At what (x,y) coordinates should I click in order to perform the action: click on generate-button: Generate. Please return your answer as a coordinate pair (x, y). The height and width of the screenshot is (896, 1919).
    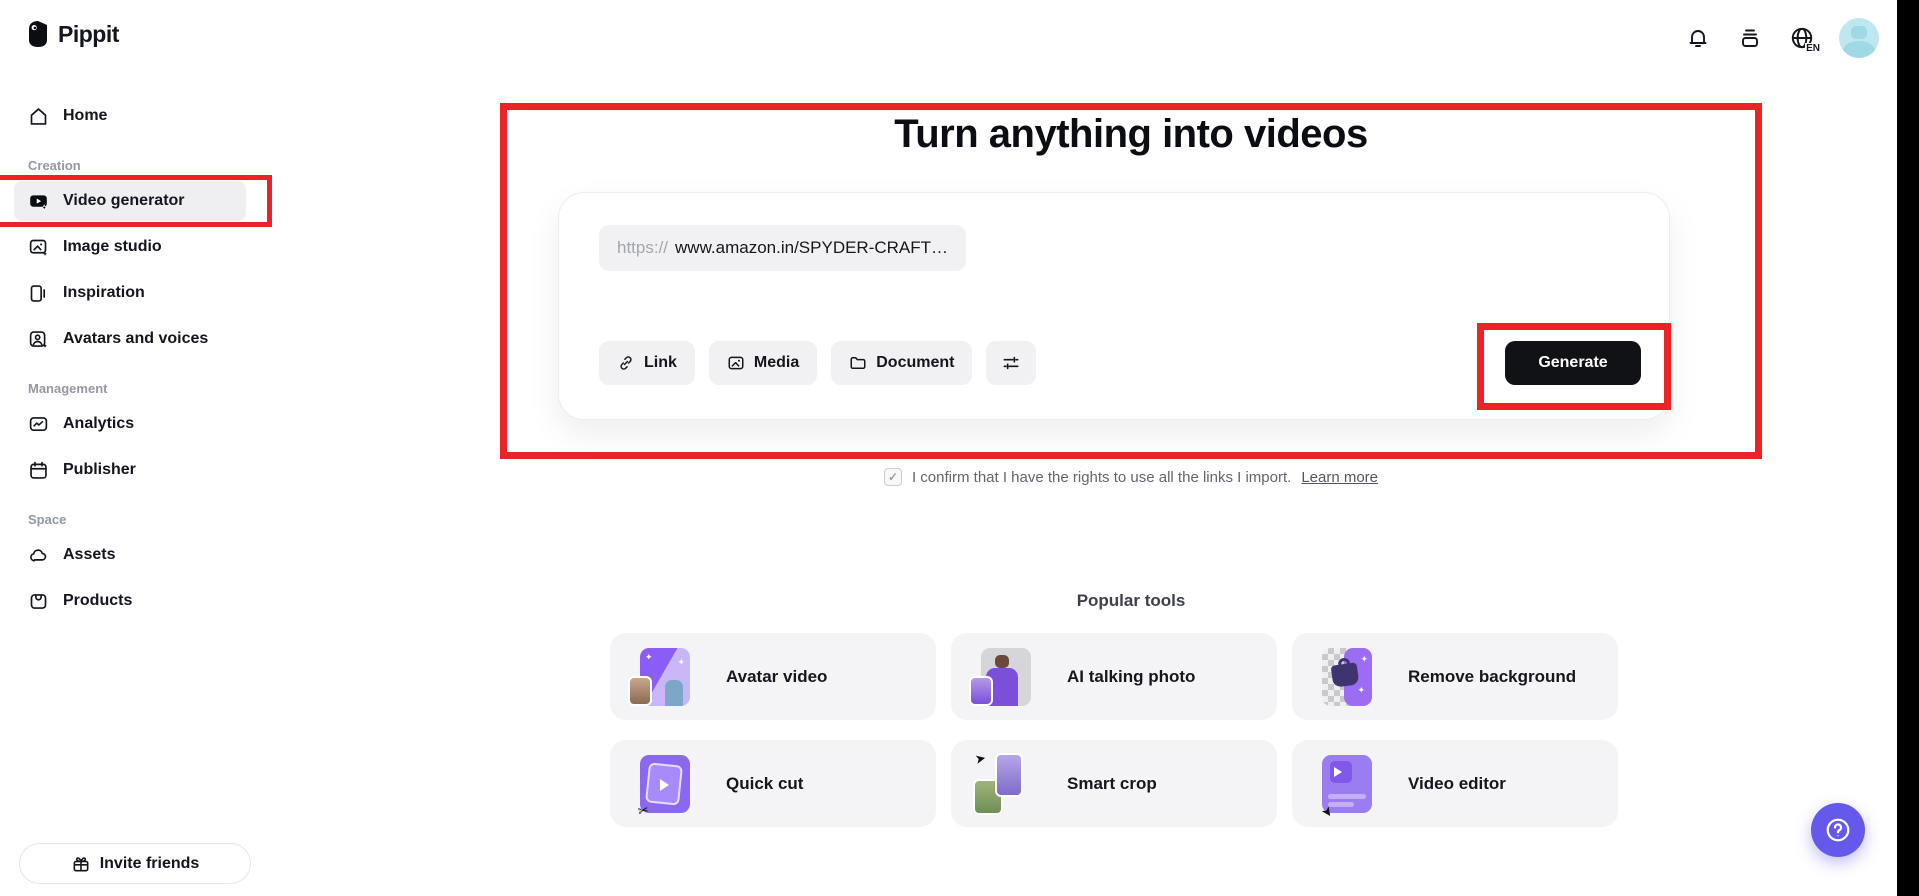
    Looking at the image, I should click on (1573, 363).